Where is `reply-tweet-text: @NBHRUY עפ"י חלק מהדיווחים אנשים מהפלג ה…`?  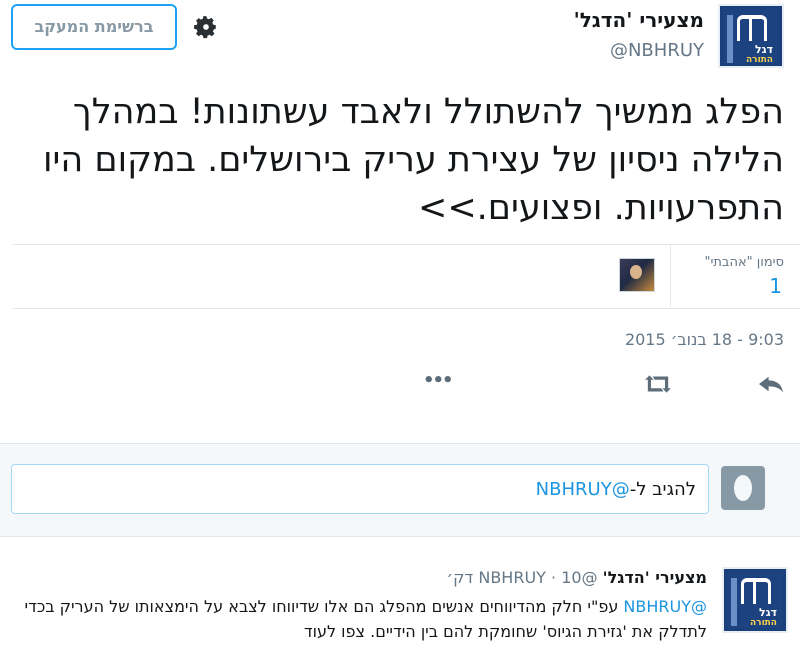 reply-tweet-text: @NBHRUY עפ"י חלק מהדיווחים אנשים מהפלג ה… is located at coordinates (358, 619).